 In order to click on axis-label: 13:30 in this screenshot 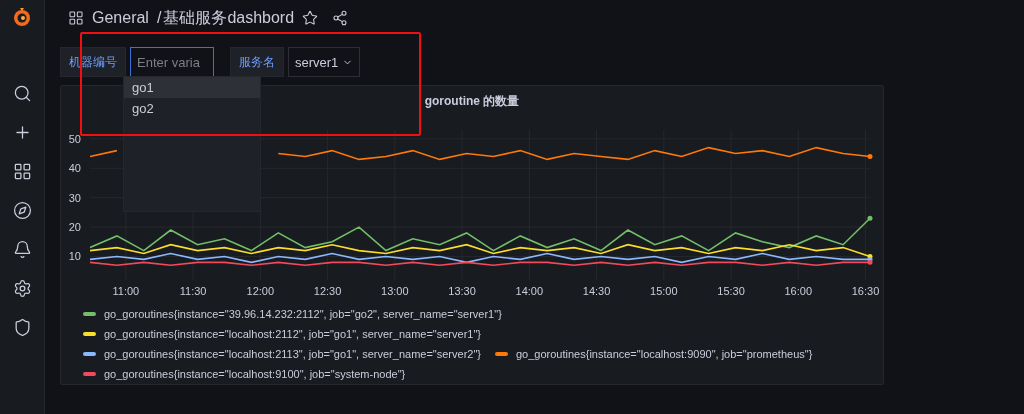, I will do `click(462, 291)`.